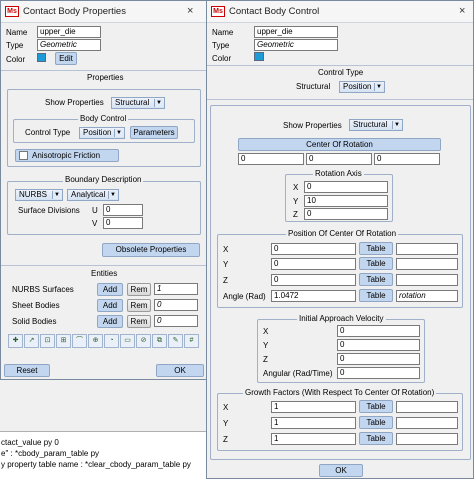 This screenshot has width=474, height=479. What do you see at coordinates (103, 12) in the screenshot?
I see `title-bar: Ms Contact Body Properties ×` at bounding box center [103, 12].